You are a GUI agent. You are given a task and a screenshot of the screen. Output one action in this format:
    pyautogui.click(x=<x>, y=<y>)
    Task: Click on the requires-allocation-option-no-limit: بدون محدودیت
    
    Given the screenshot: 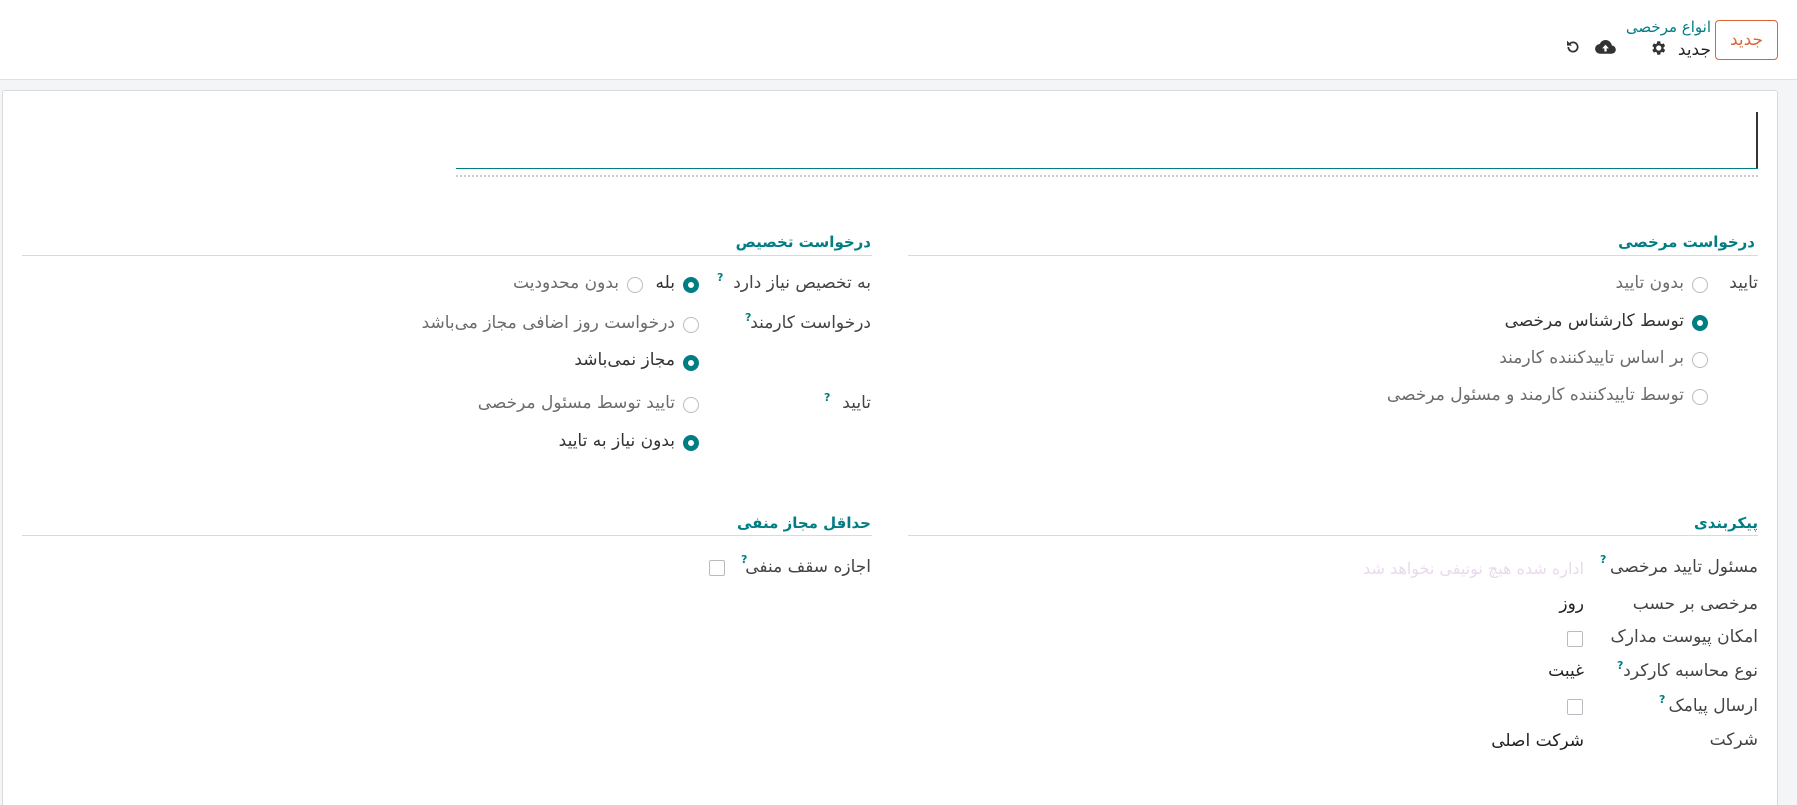 What is the action you would take?
    pyautogui.click(x=566, y=283)
    